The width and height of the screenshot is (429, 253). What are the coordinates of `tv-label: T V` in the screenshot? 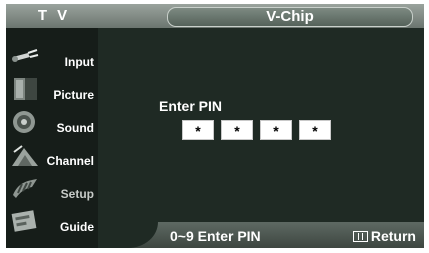 It's located at (54, 15).